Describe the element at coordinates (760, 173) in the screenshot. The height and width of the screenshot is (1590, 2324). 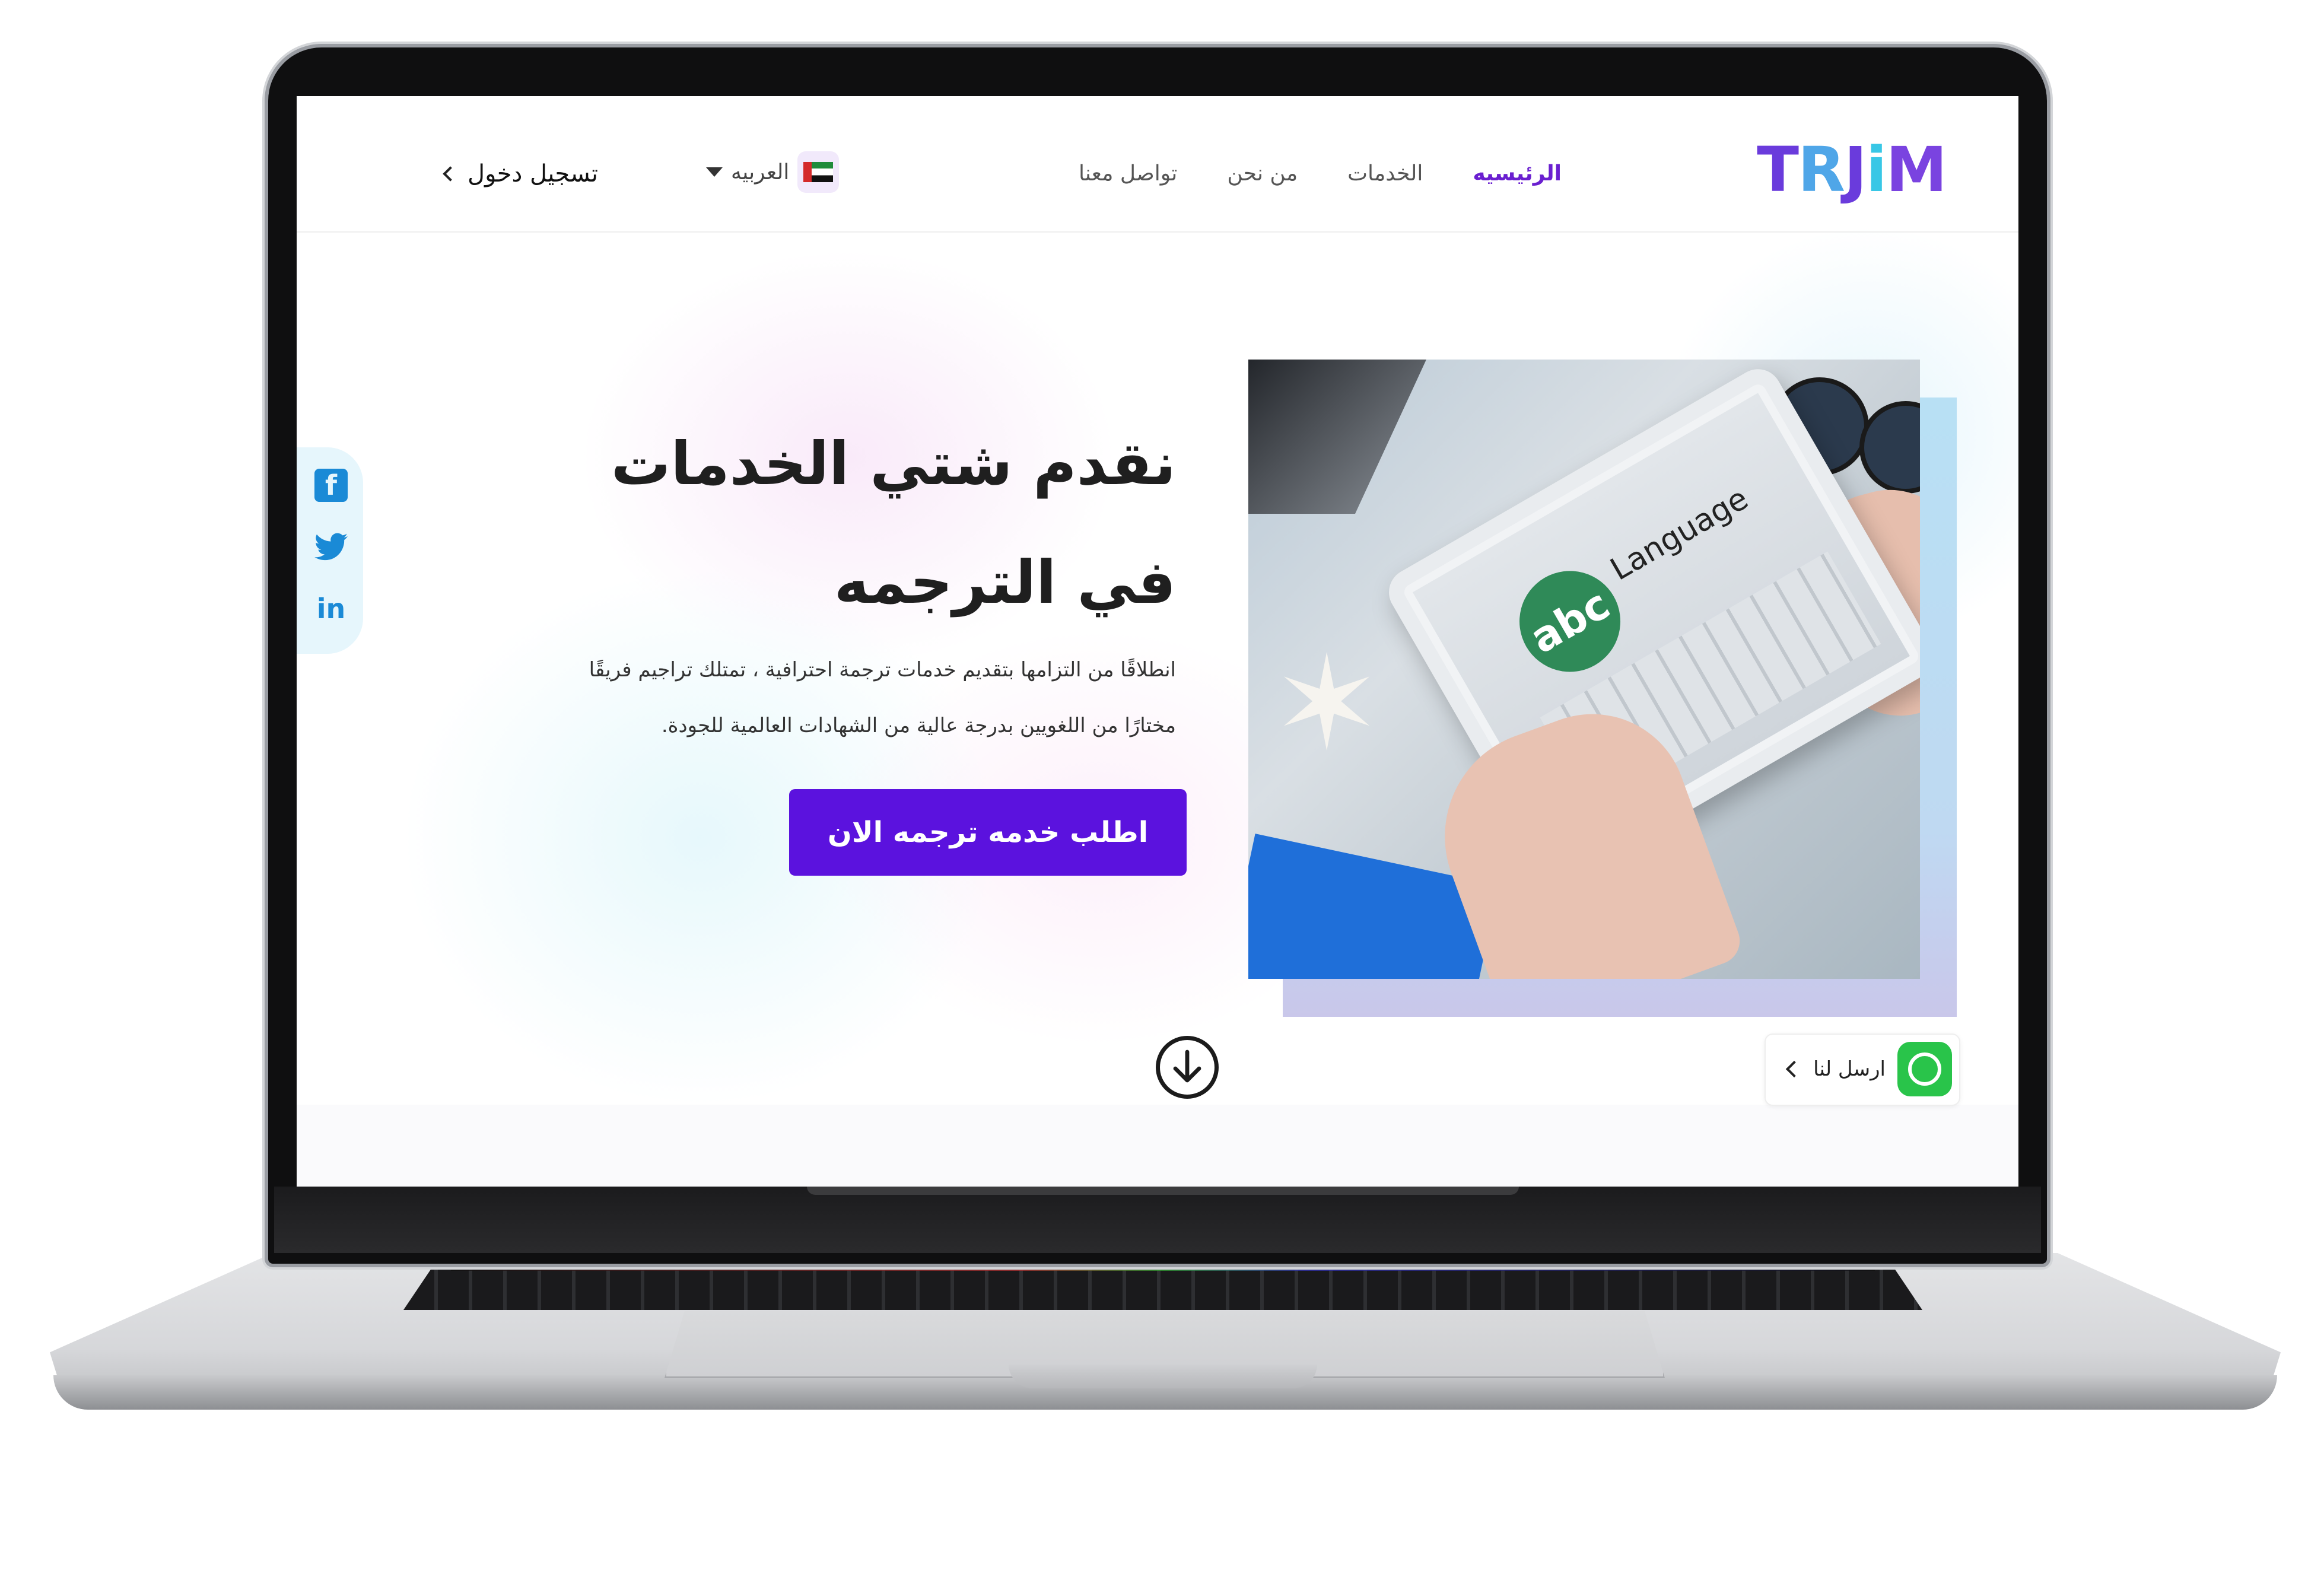
I see `language-label: العربيه` at that location.